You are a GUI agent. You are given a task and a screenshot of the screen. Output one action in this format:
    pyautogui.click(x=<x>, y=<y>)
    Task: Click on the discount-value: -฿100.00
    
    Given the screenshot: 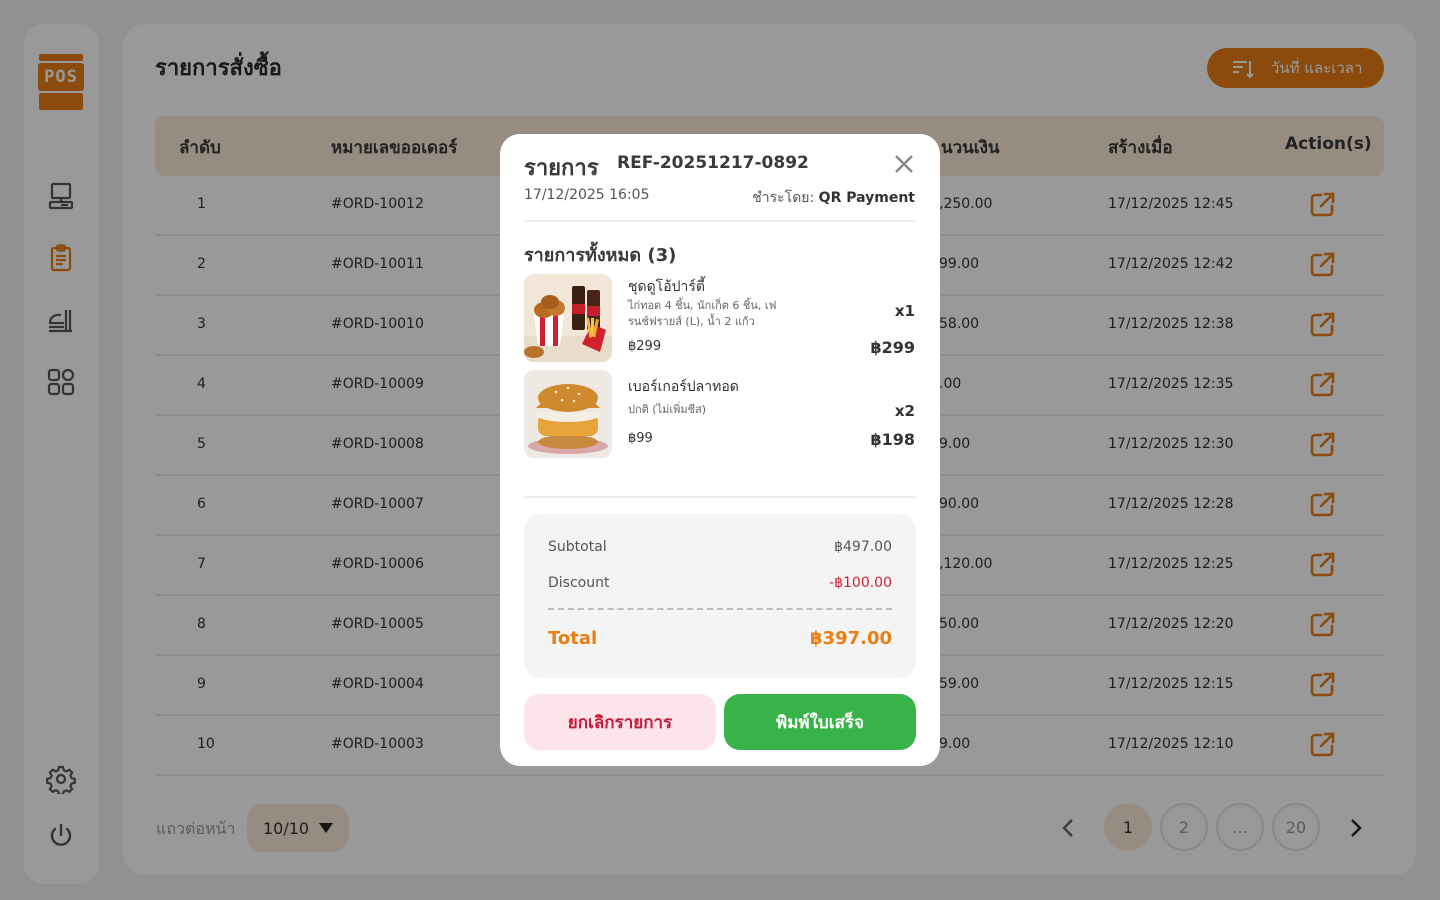 What is the action you would take?
    pyautogui.click(x=860, y=583)
    